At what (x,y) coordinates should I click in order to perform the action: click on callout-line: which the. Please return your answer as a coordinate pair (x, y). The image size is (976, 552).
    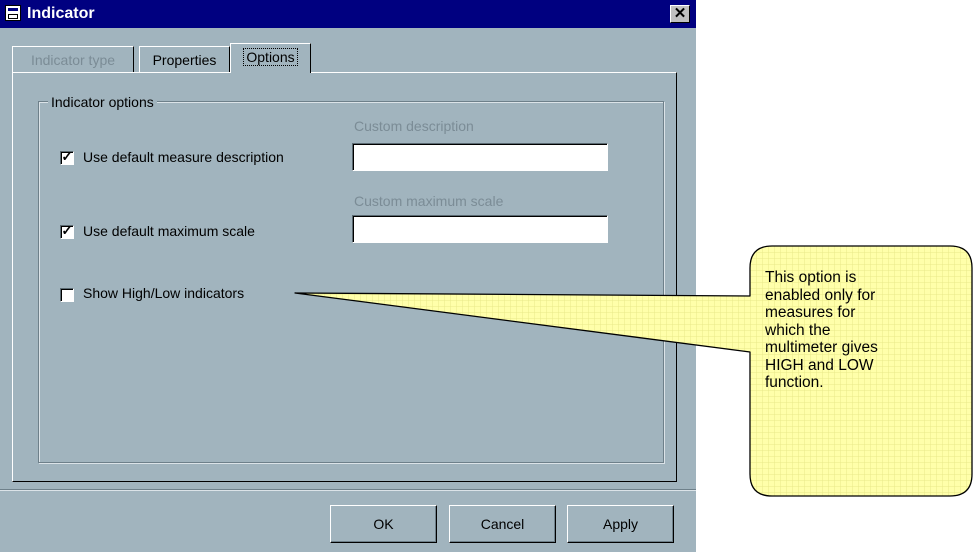
    Looking at the image, I should click on (798, 330).